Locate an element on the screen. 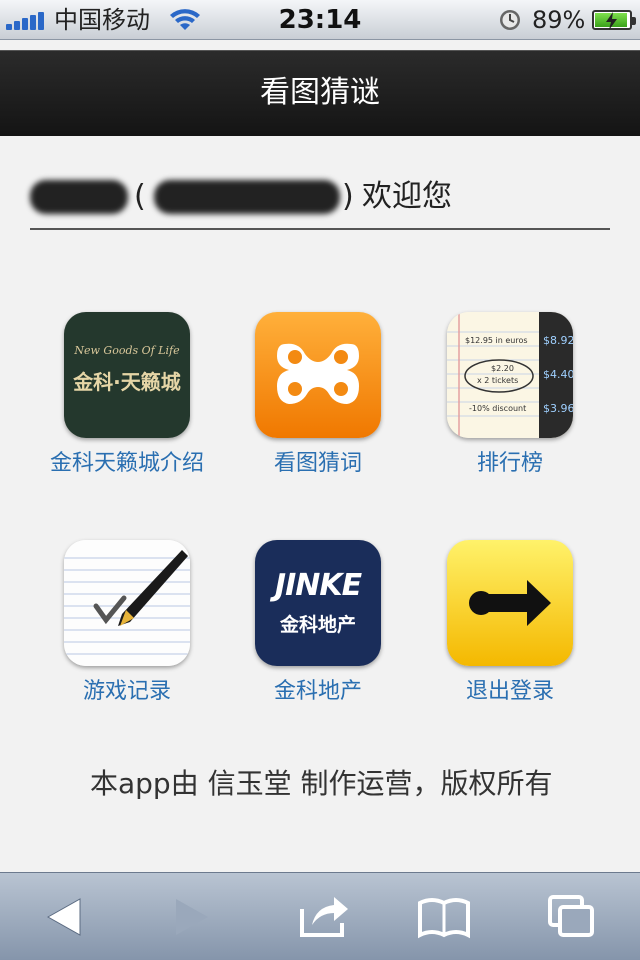 This screenshot has height=960, width=640. xampp-logo-icon is located at coordinates (318, 375).